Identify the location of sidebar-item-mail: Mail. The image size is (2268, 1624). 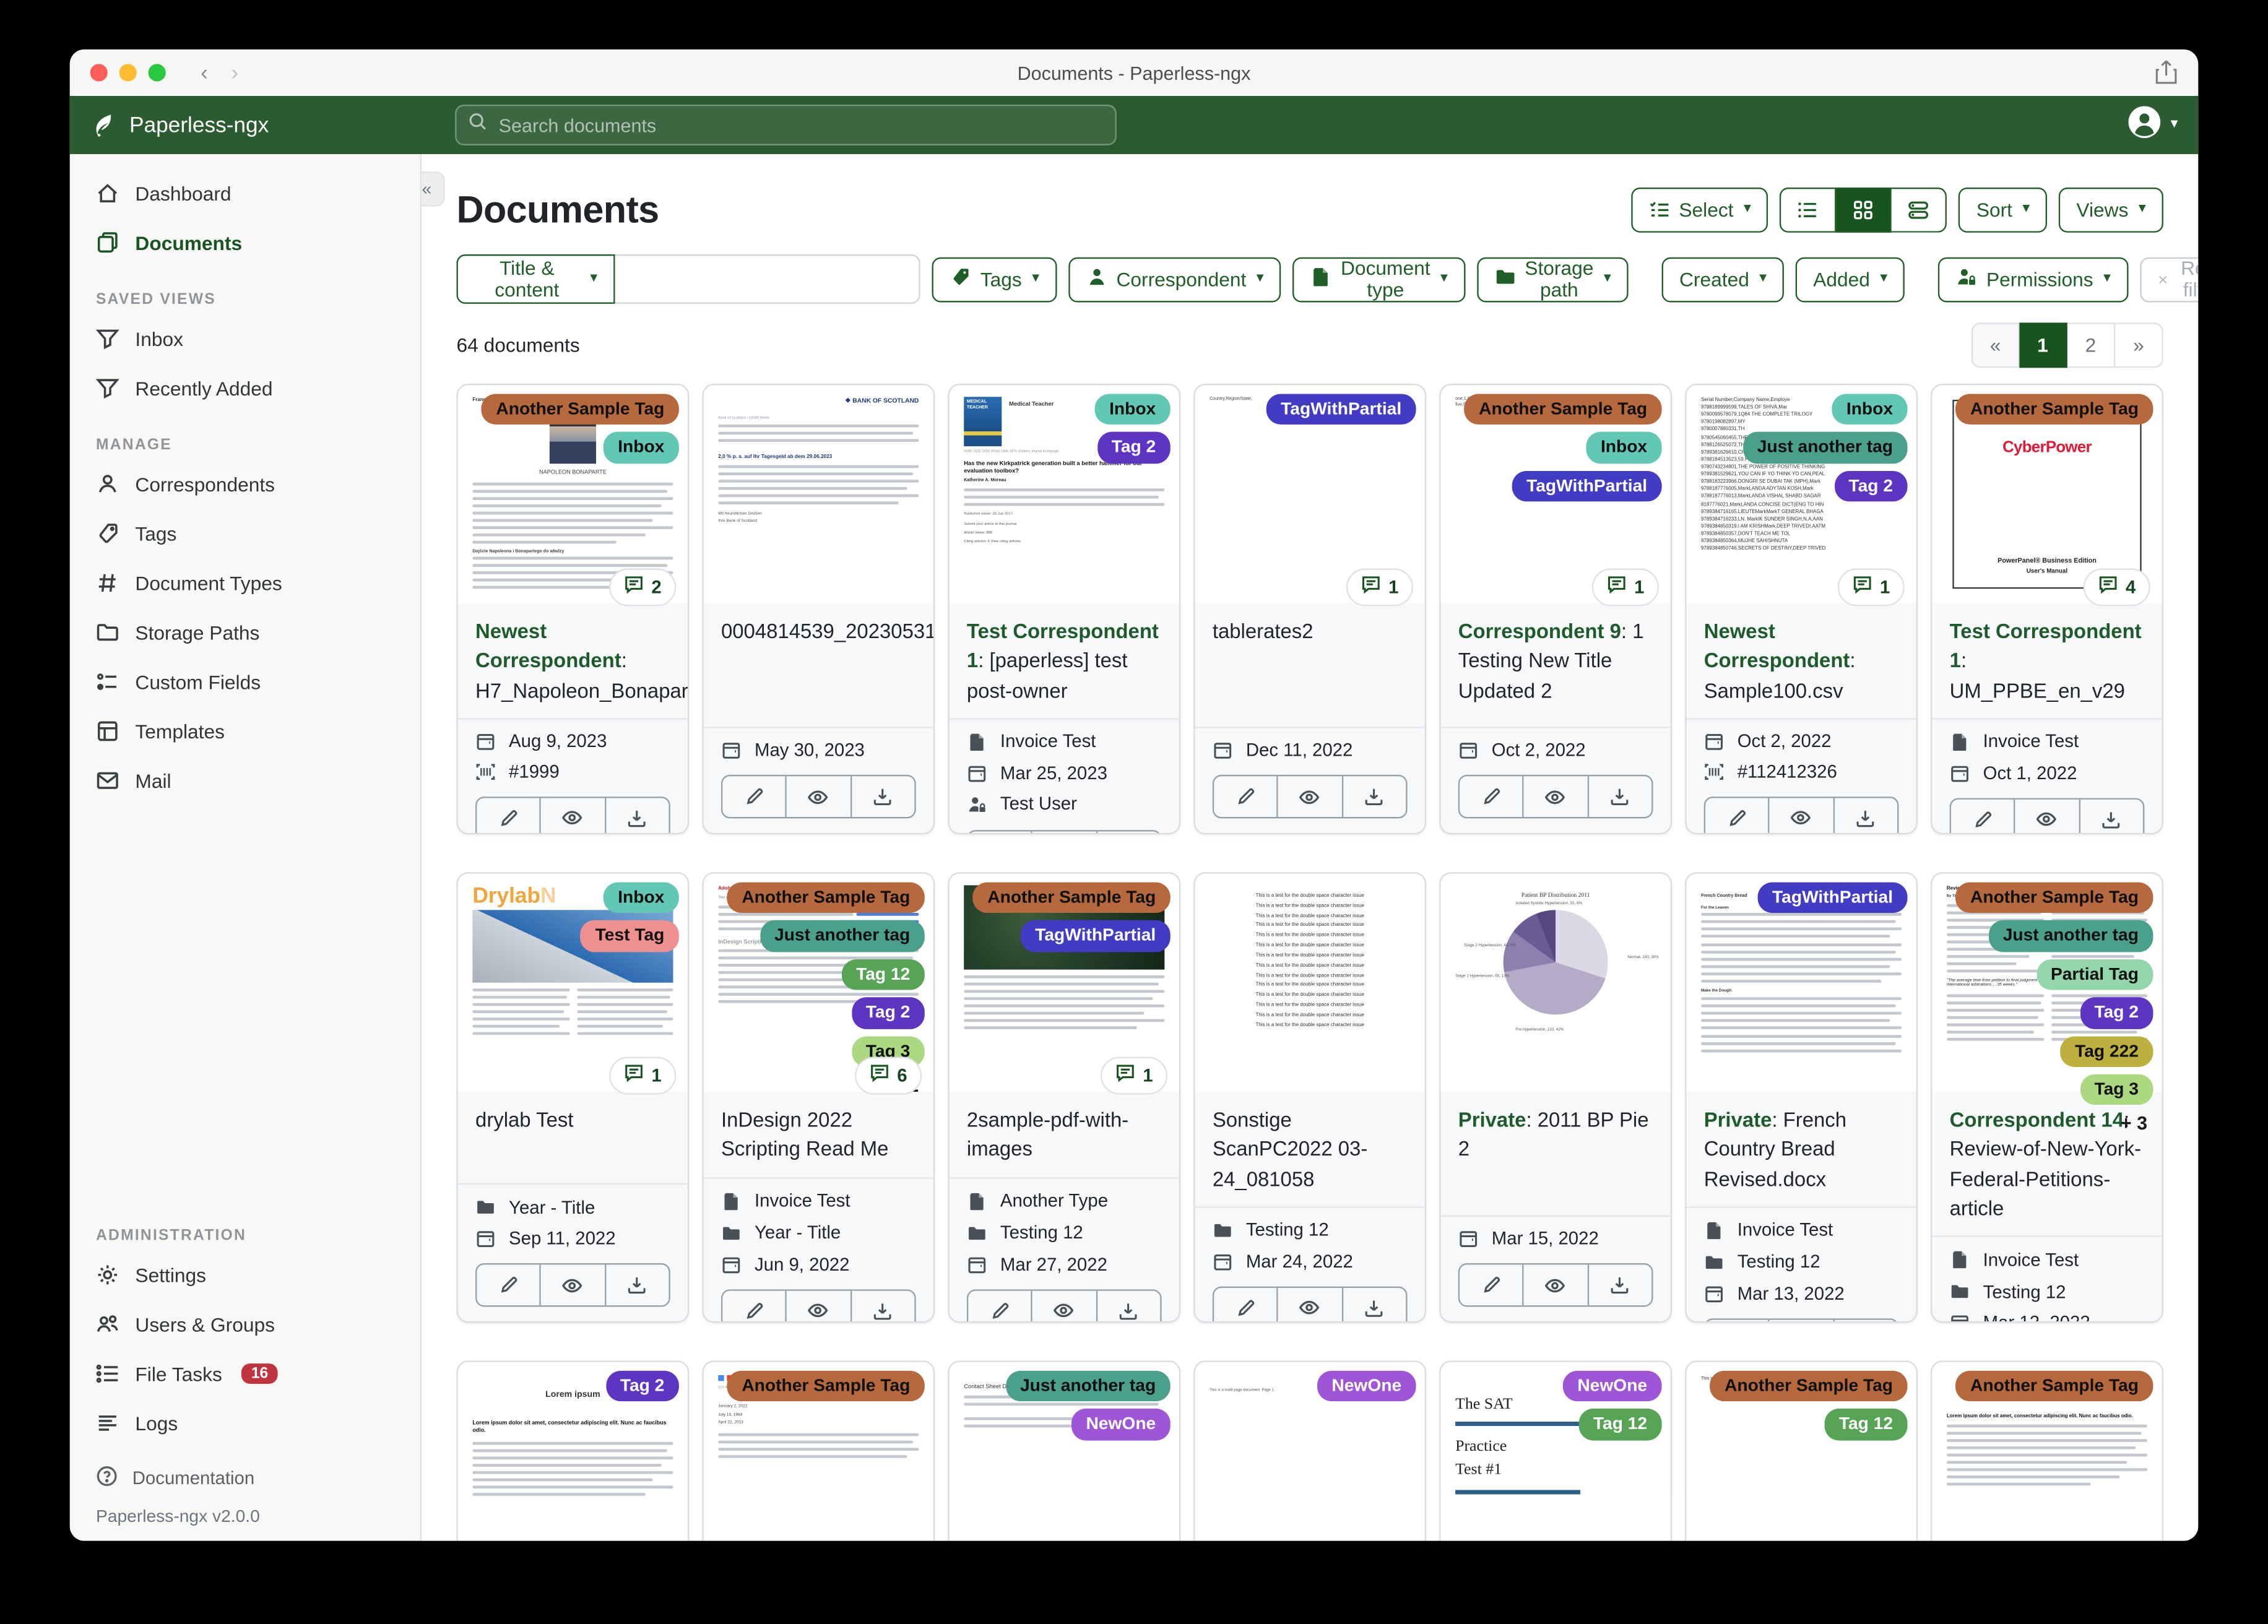
(245, 780).